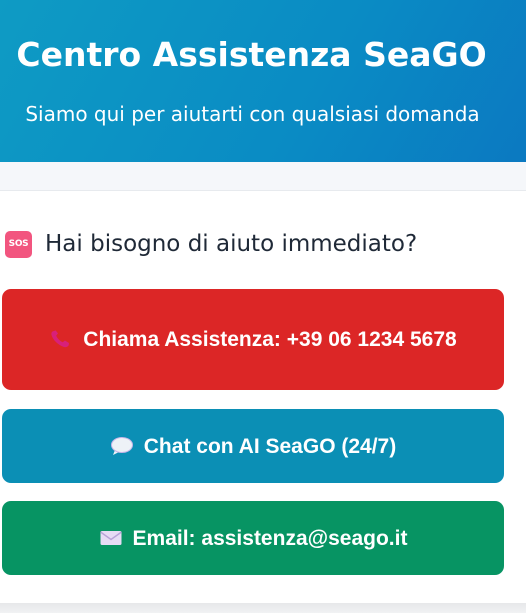 The image size is (526, 613). I want to click on email-support-label: Email: assistenza@seago.it, so click(270, 538).